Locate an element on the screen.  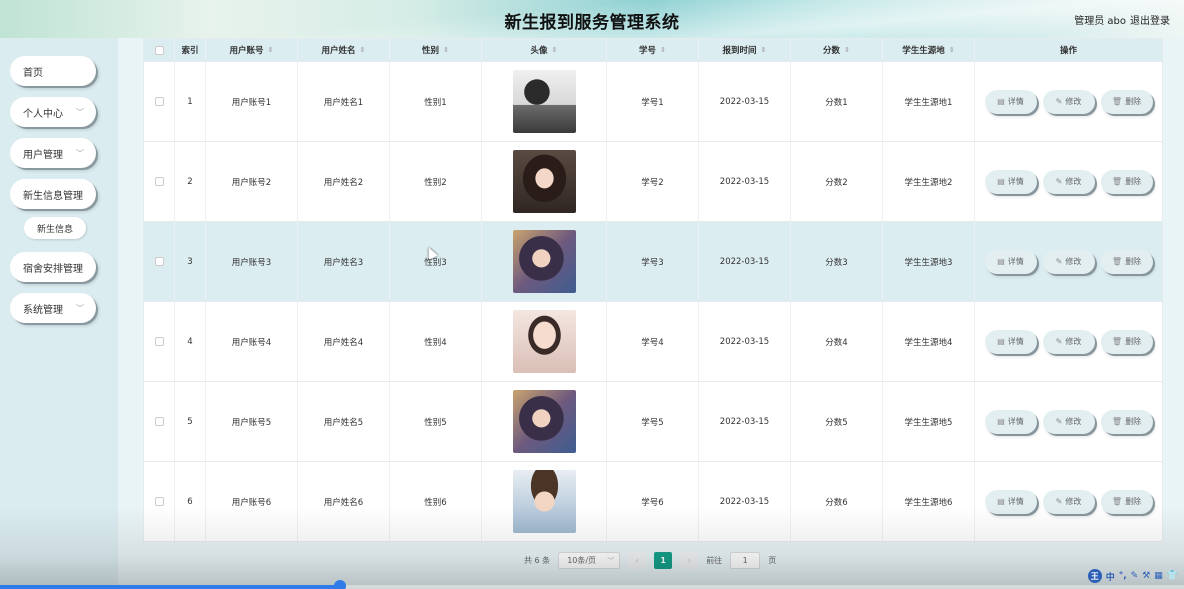
goto-page-input: 1 is located at coordinates (745, 560).